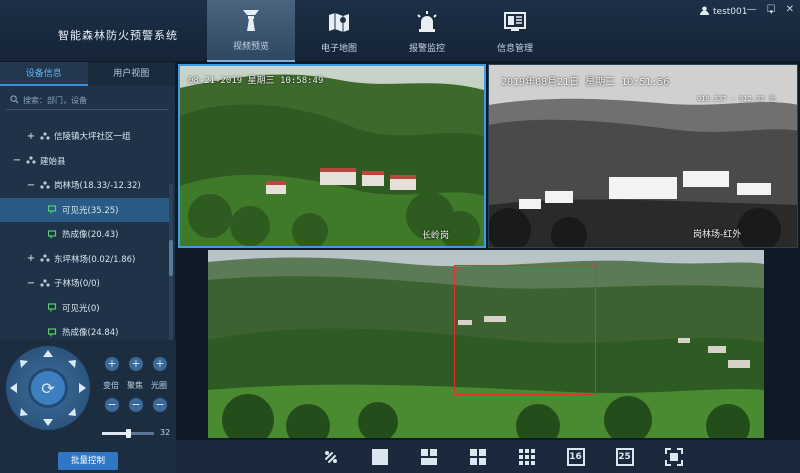  Describe the element at coordinates (24, 364) in the screenshot. I see `arrow-up-left-icon` at that location.